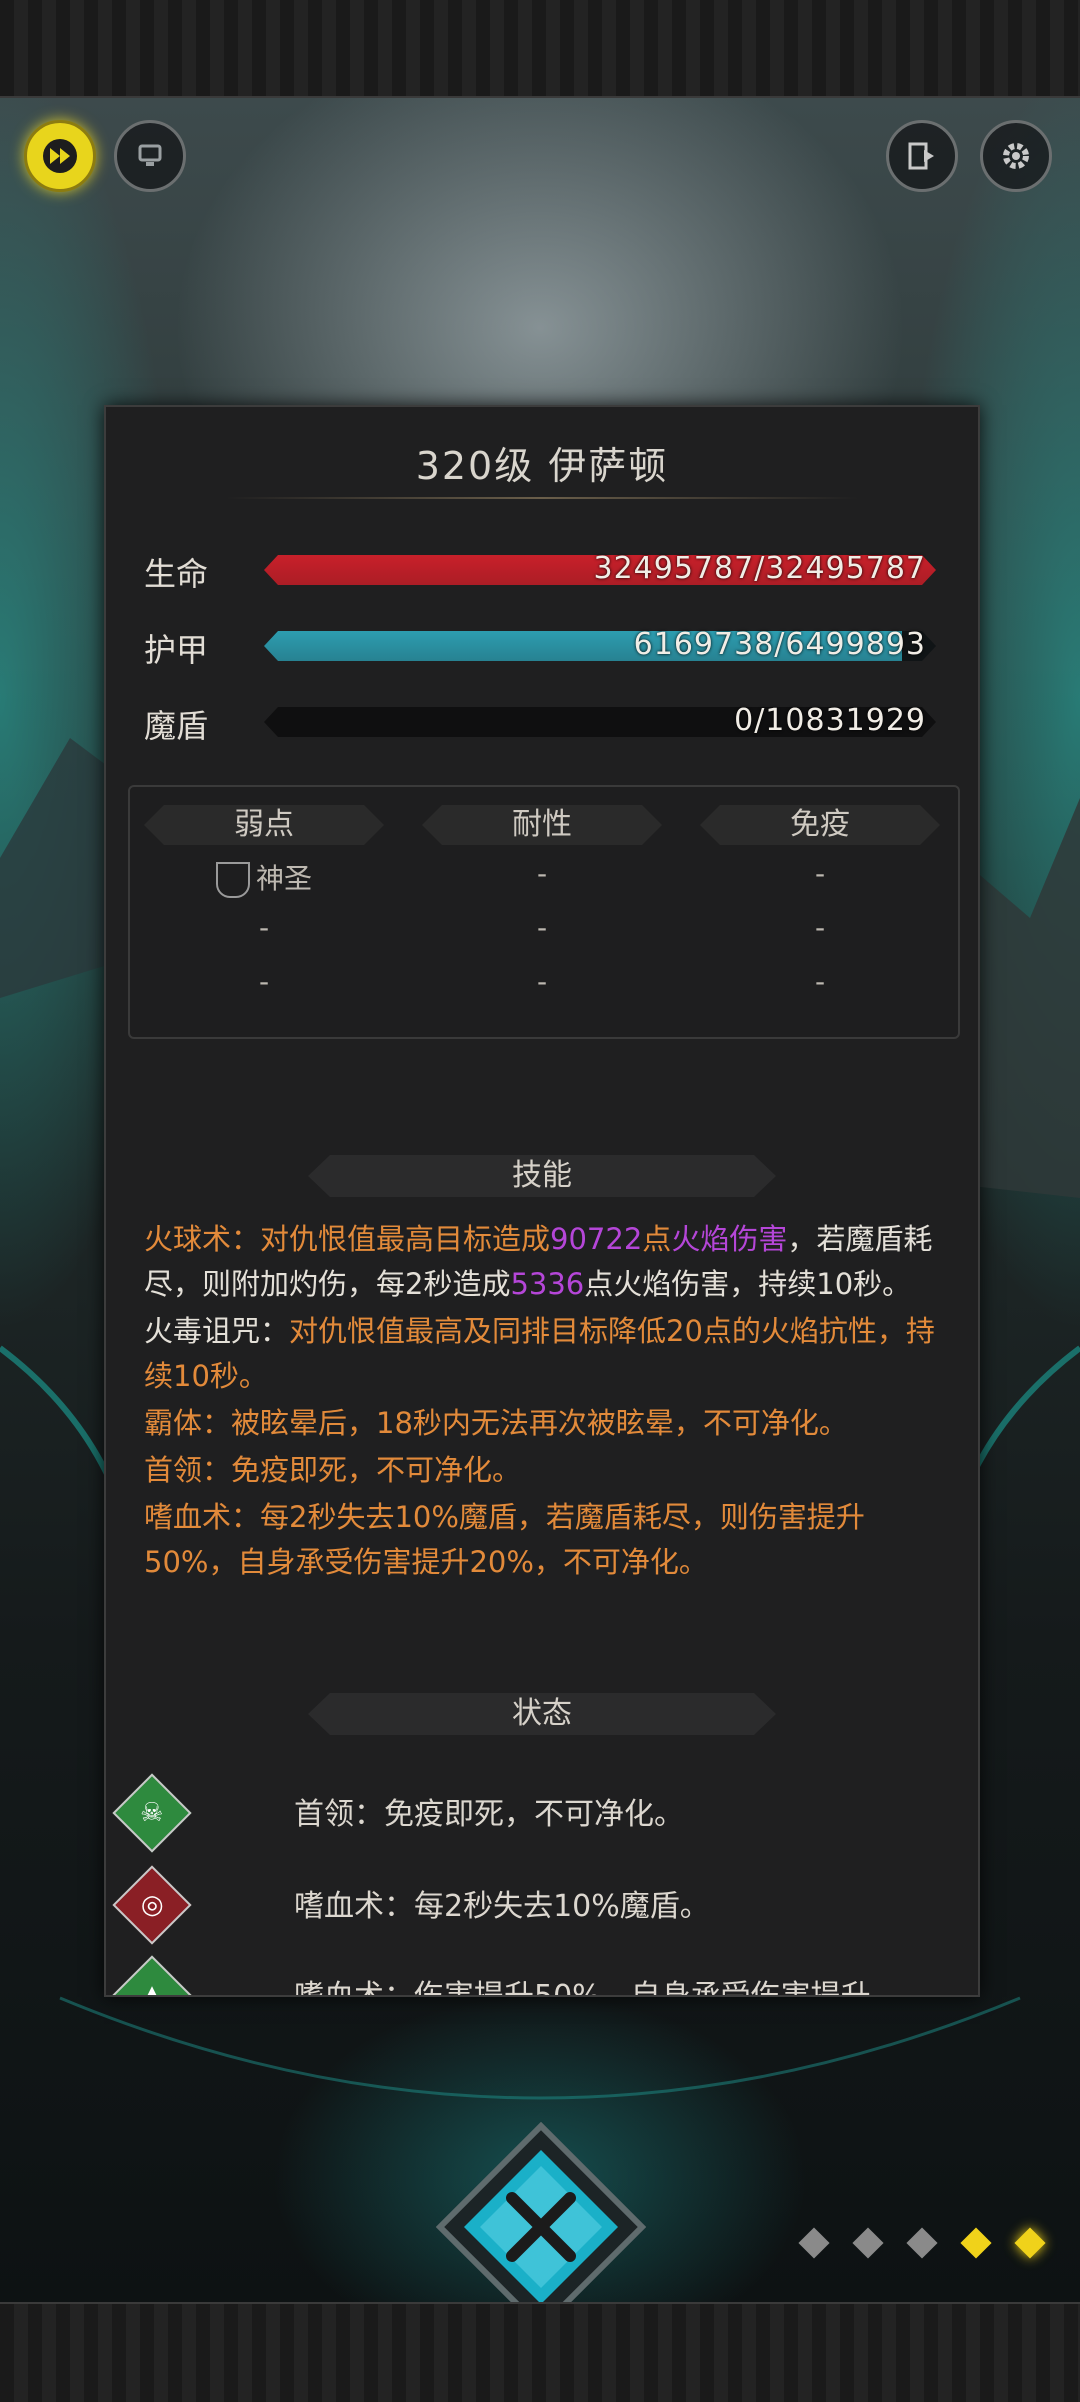 This screenshot has width=1080, height=2402. Describe the element at coordinates (232, 880) in the screenshot. I see `holy-shield-icon` at that location.